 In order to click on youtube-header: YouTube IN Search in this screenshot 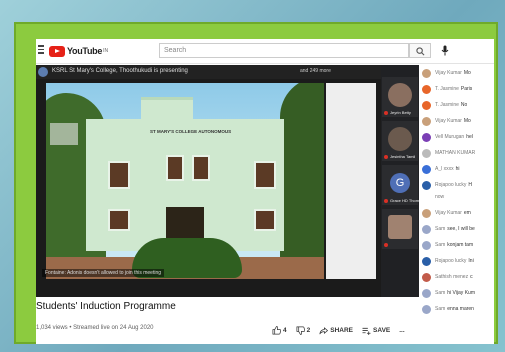, I will do `click(265, 51)`.